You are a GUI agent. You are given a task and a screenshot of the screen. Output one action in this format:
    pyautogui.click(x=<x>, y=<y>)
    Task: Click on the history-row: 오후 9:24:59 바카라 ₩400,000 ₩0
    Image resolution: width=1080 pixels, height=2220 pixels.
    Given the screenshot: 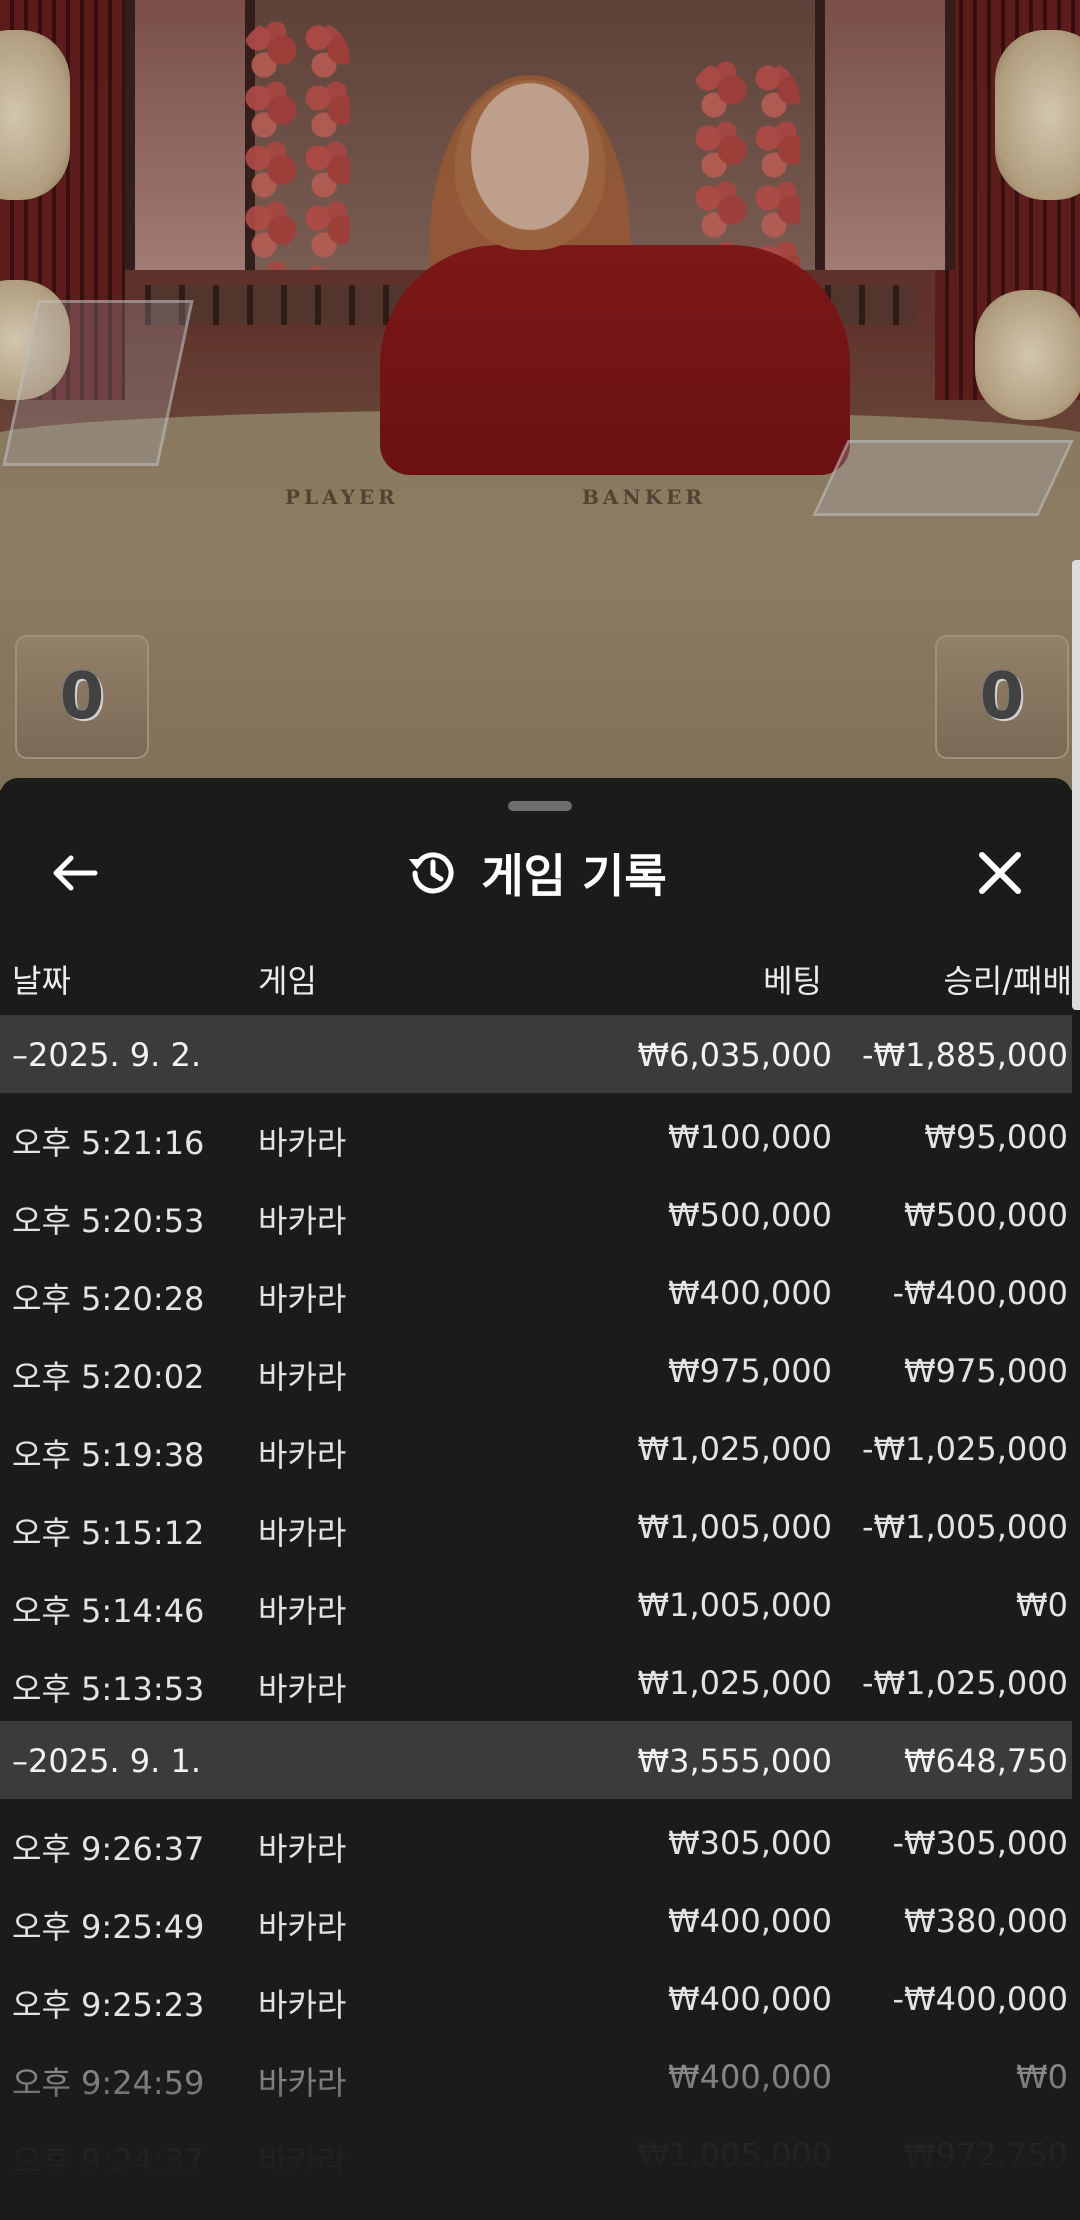 What is the action you would take?
    pyautogui.click(x=536, y=2076)
    